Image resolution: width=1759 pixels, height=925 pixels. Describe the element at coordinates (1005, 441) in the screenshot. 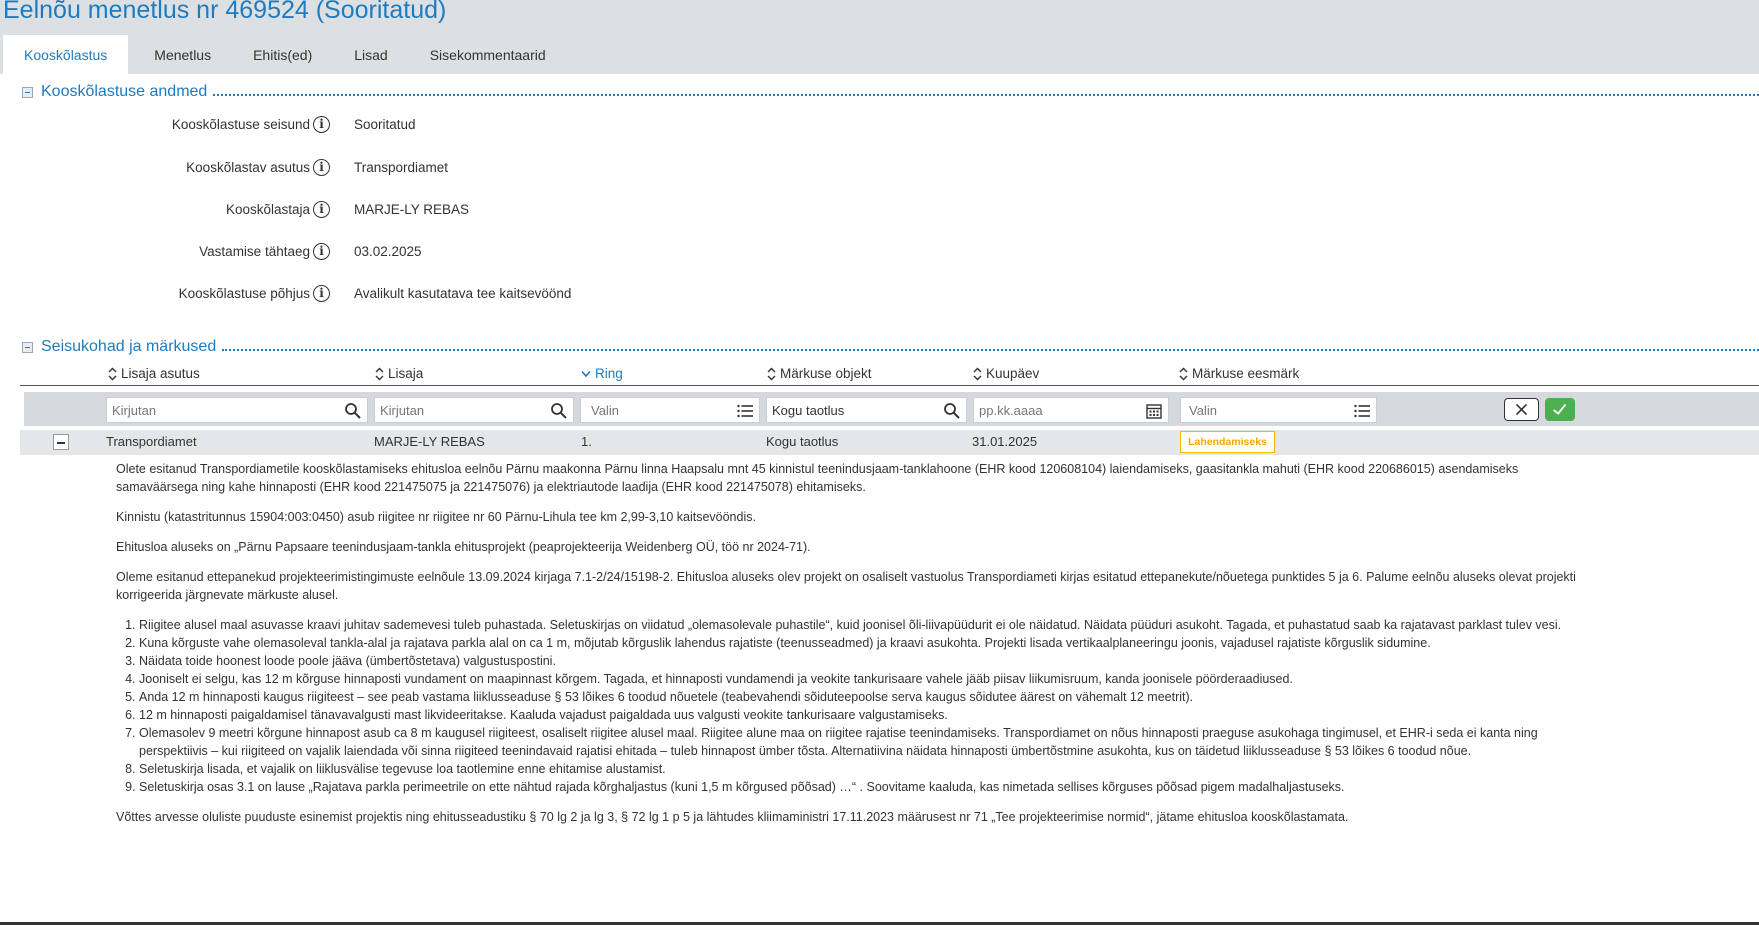

I see `cell-kuupaev: 31.01.2025` at that location.